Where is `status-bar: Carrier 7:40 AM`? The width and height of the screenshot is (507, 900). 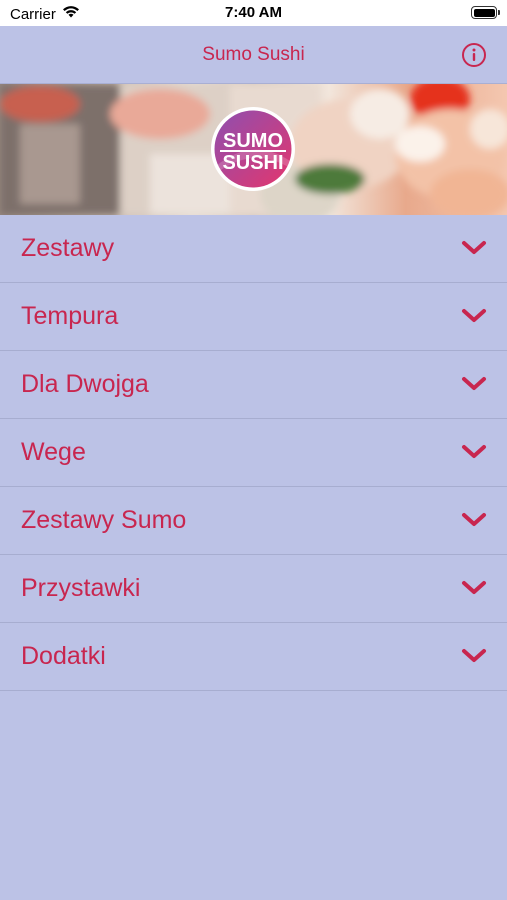 status-bar: Carrier 7:40 AM is located at coordinates (253, 13).